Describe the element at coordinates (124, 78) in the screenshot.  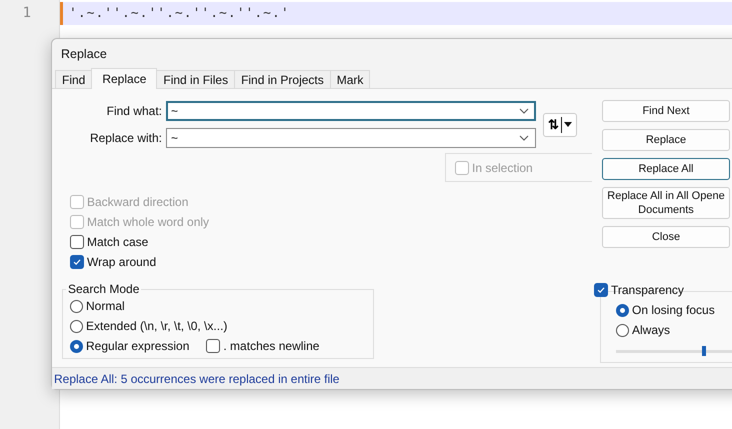
I see `tab: Replace` at that location.